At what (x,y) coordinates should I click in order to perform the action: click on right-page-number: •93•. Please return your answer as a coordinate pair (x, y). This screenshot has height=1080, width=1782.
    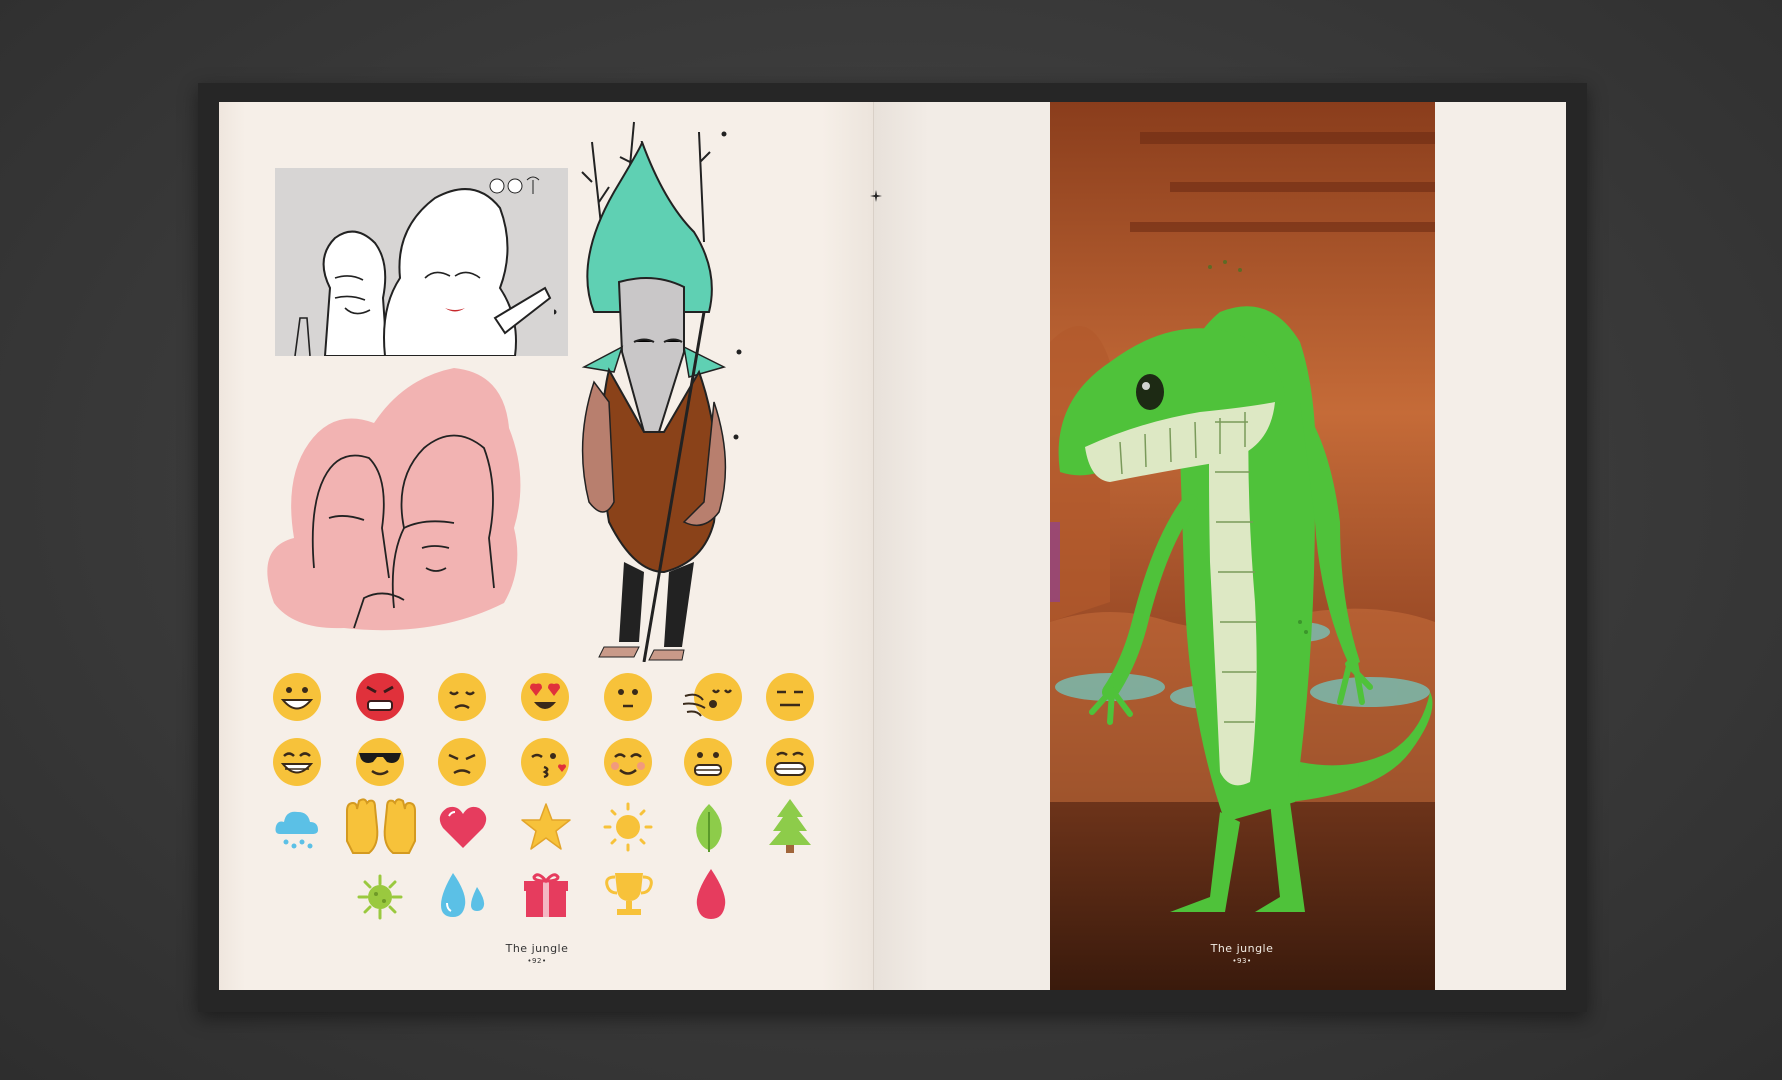
    Looking at the image, I should click on (1242, 961).